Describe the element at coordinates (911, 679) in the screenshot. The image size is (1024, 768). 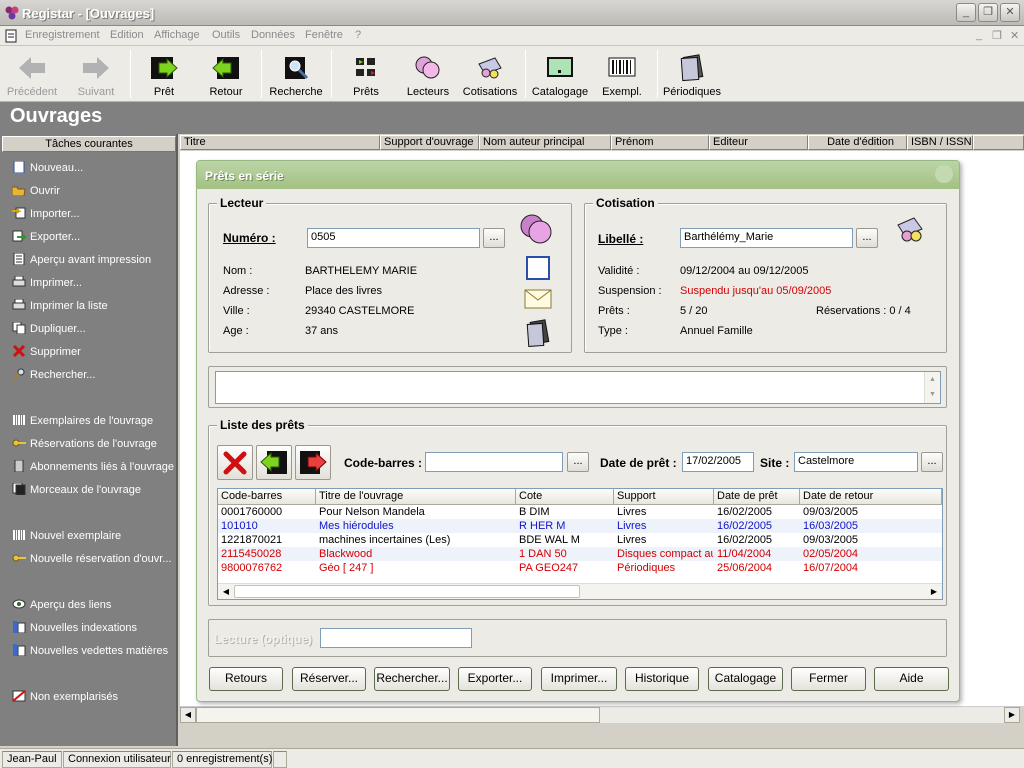
I see `aide-button: Aide` at that location.